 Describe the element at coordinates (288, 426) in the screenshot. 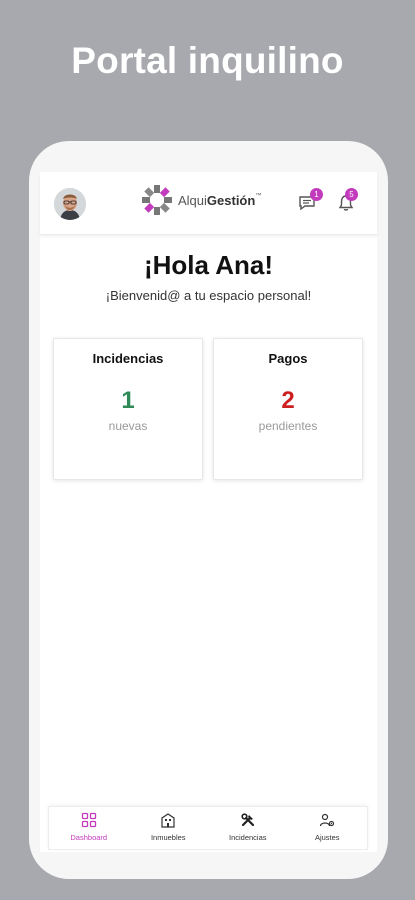

I see `card-subtitle: pendientes` at that location.